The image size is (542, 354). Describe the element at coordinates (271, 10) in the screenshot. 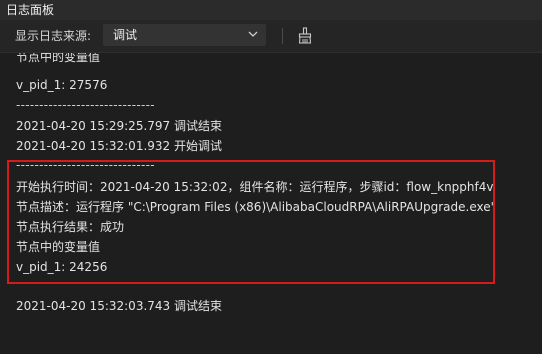

I see `panel-title-bar: 日志面板` at that location.